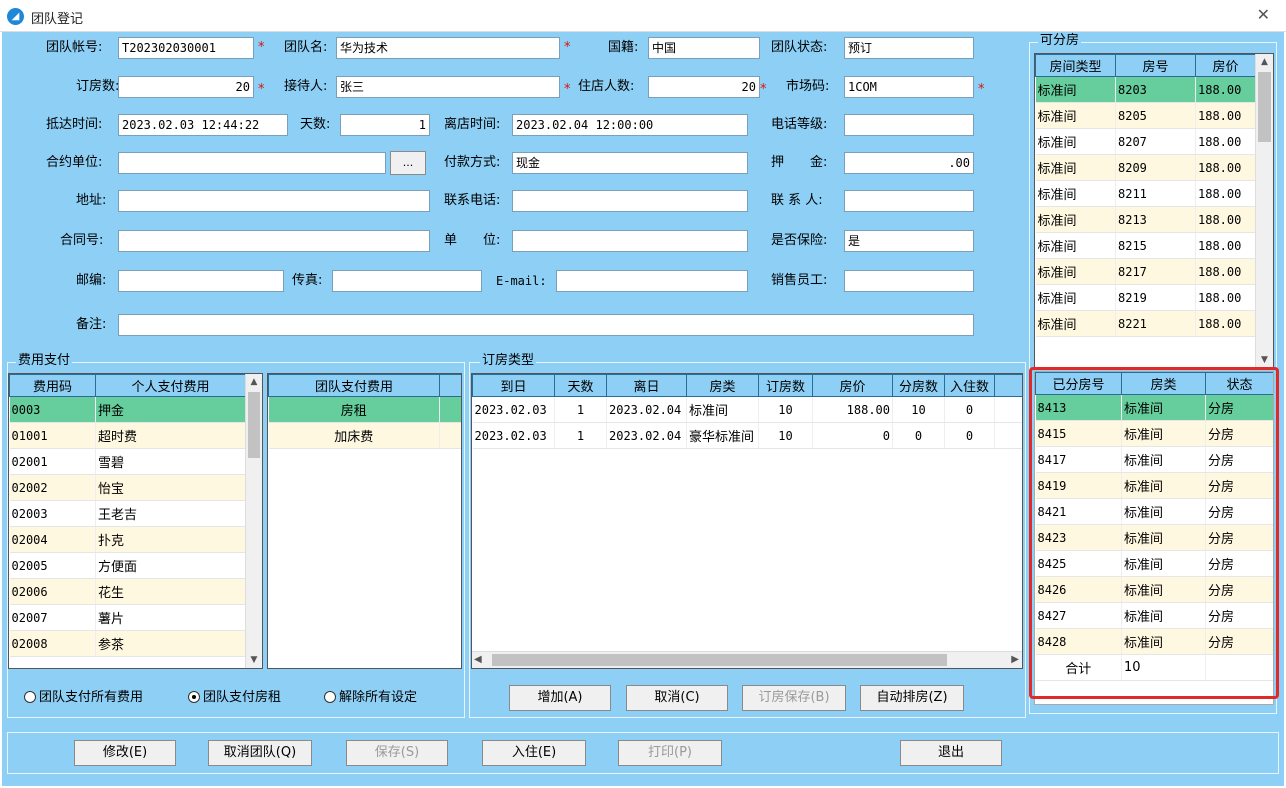 The height and width of the screenshot is (788, 1286). I want to click on cancel-booking-button: 取消(C), so click(677, 698).